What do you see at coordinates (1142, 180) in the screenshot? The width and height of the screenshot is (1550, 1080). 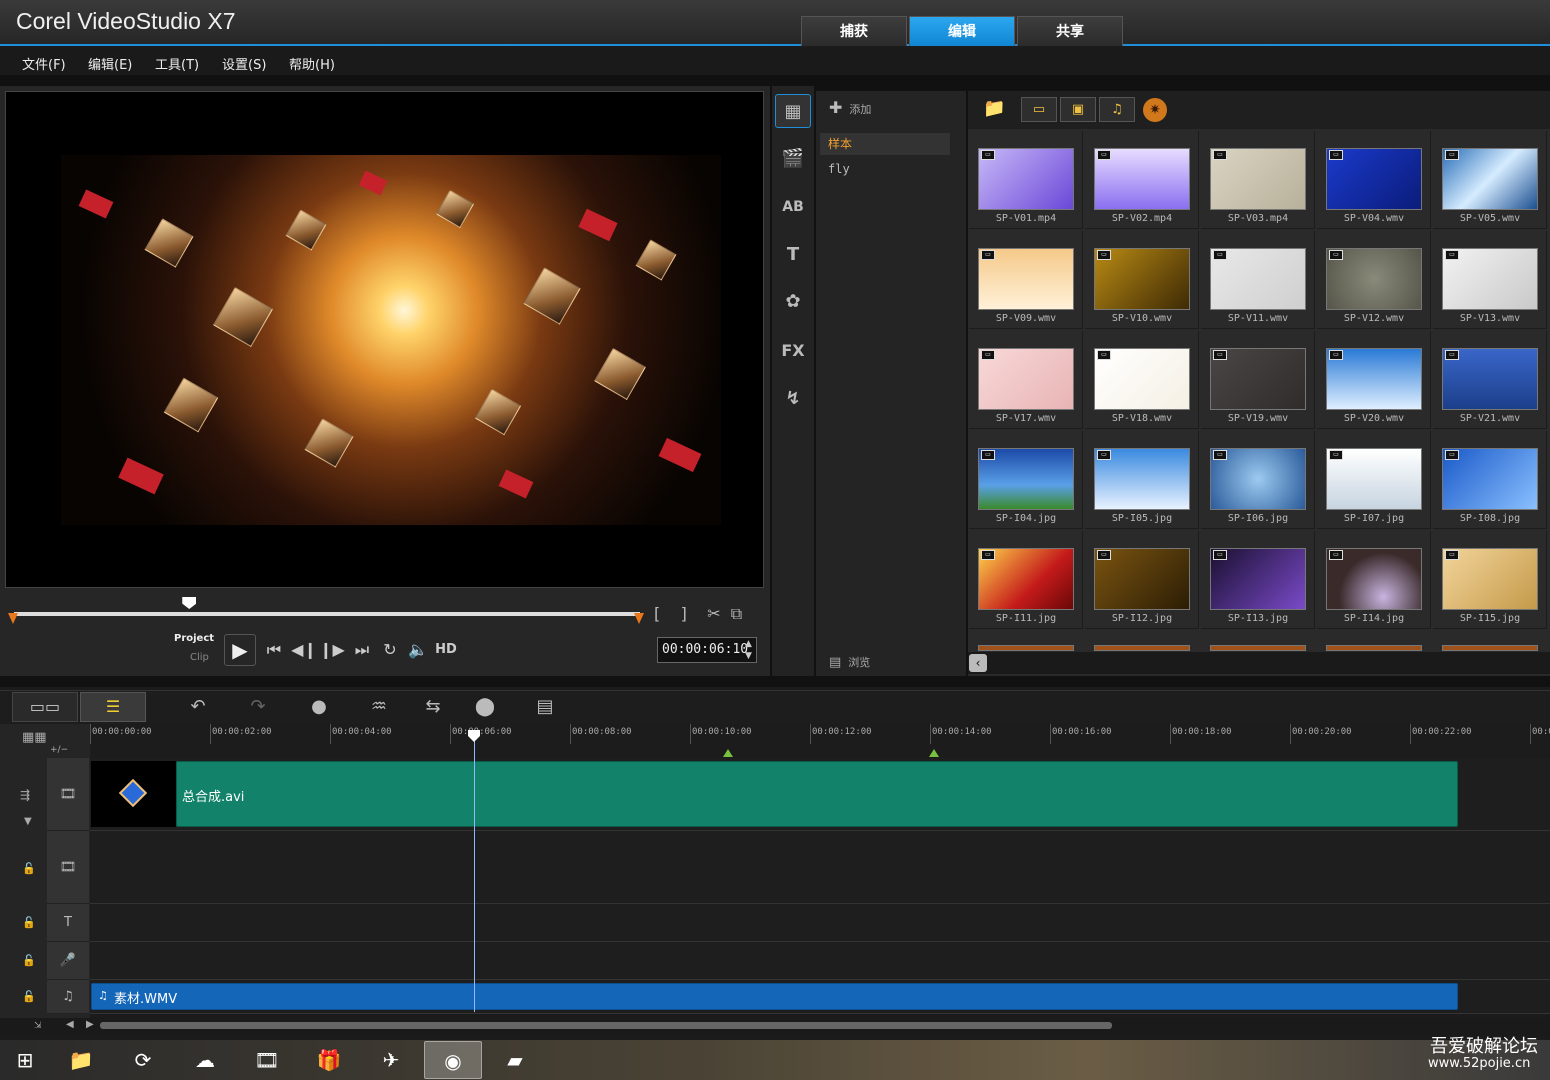 I see `library-thumbnail: ▭ SP-V02.mp4` at bounding box center [1142, 180].